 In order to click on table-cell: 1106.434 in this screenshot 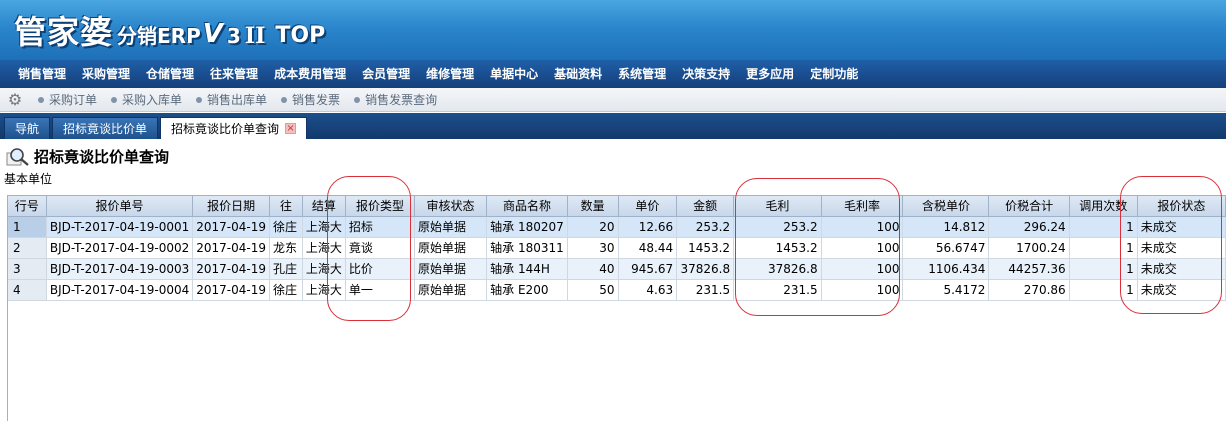, I will do `click(946, 269)`.